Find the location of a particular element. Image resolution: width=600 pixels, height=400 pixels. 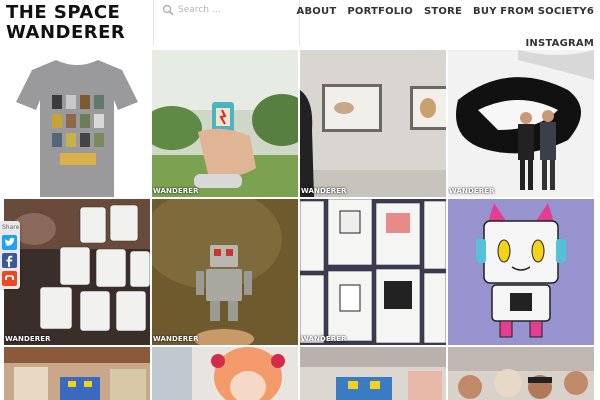

facebook-icon is located at coordinates (9, 261).